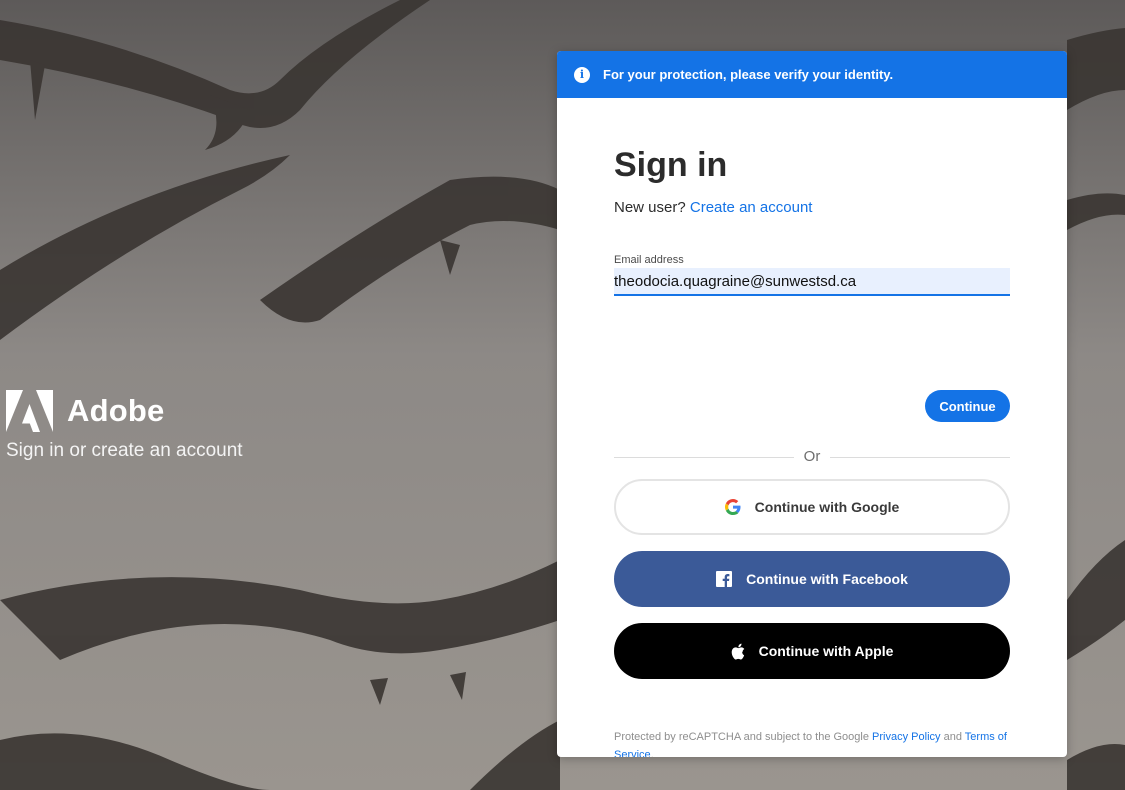 The width and height of the screenshot is (1125, 790). I want to click on brand-block: Adobe Sign in or create an account, so click(124, 426).